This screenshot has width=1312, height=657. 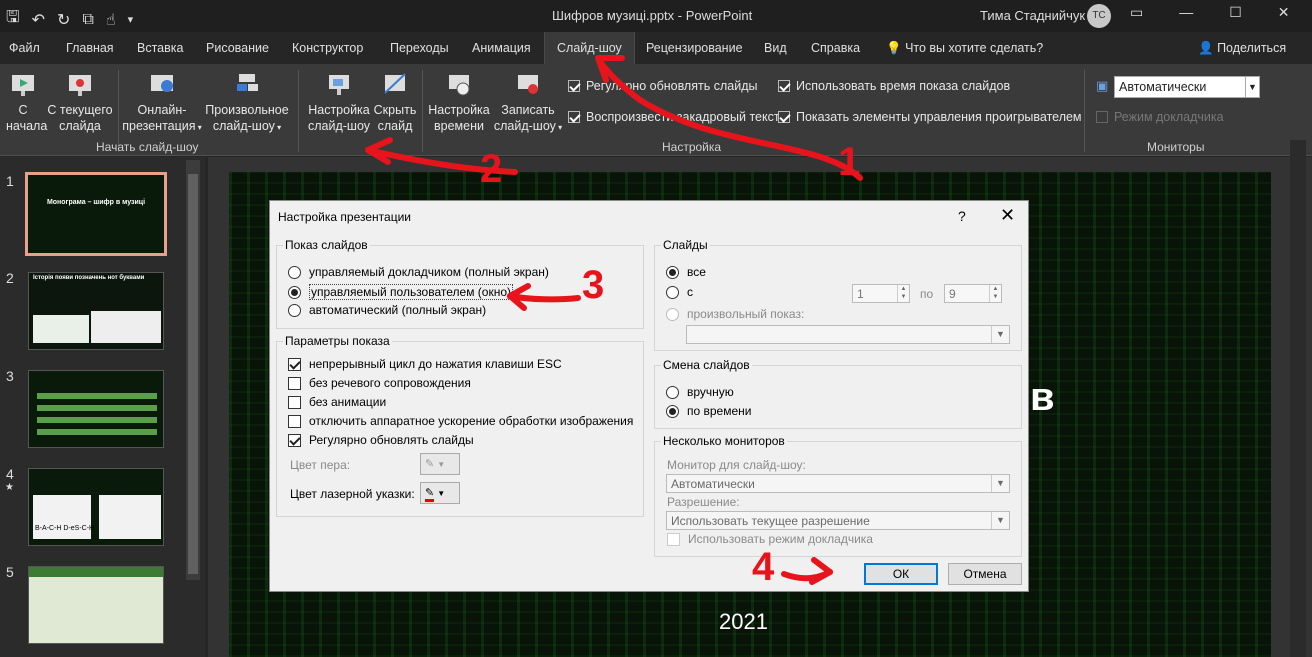 What do you see at coordinates (162, 104) in the screenshot?
I see `online-present-button: Онлайн- презентация ▾` at bounding box center [162, 104].